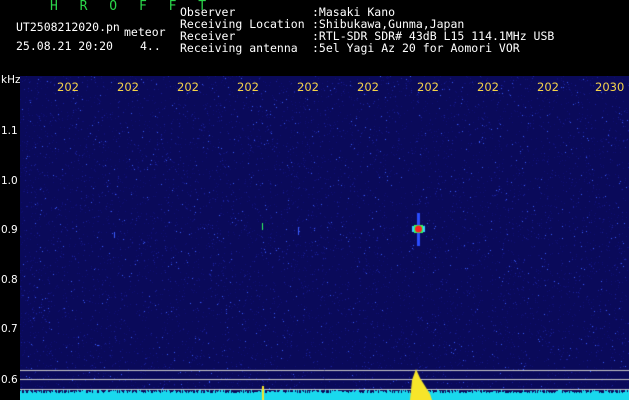 Image resolution: width=629 pixels, height=400 pixels. I want to click on y-tick: 0.6, so click(9, 380).